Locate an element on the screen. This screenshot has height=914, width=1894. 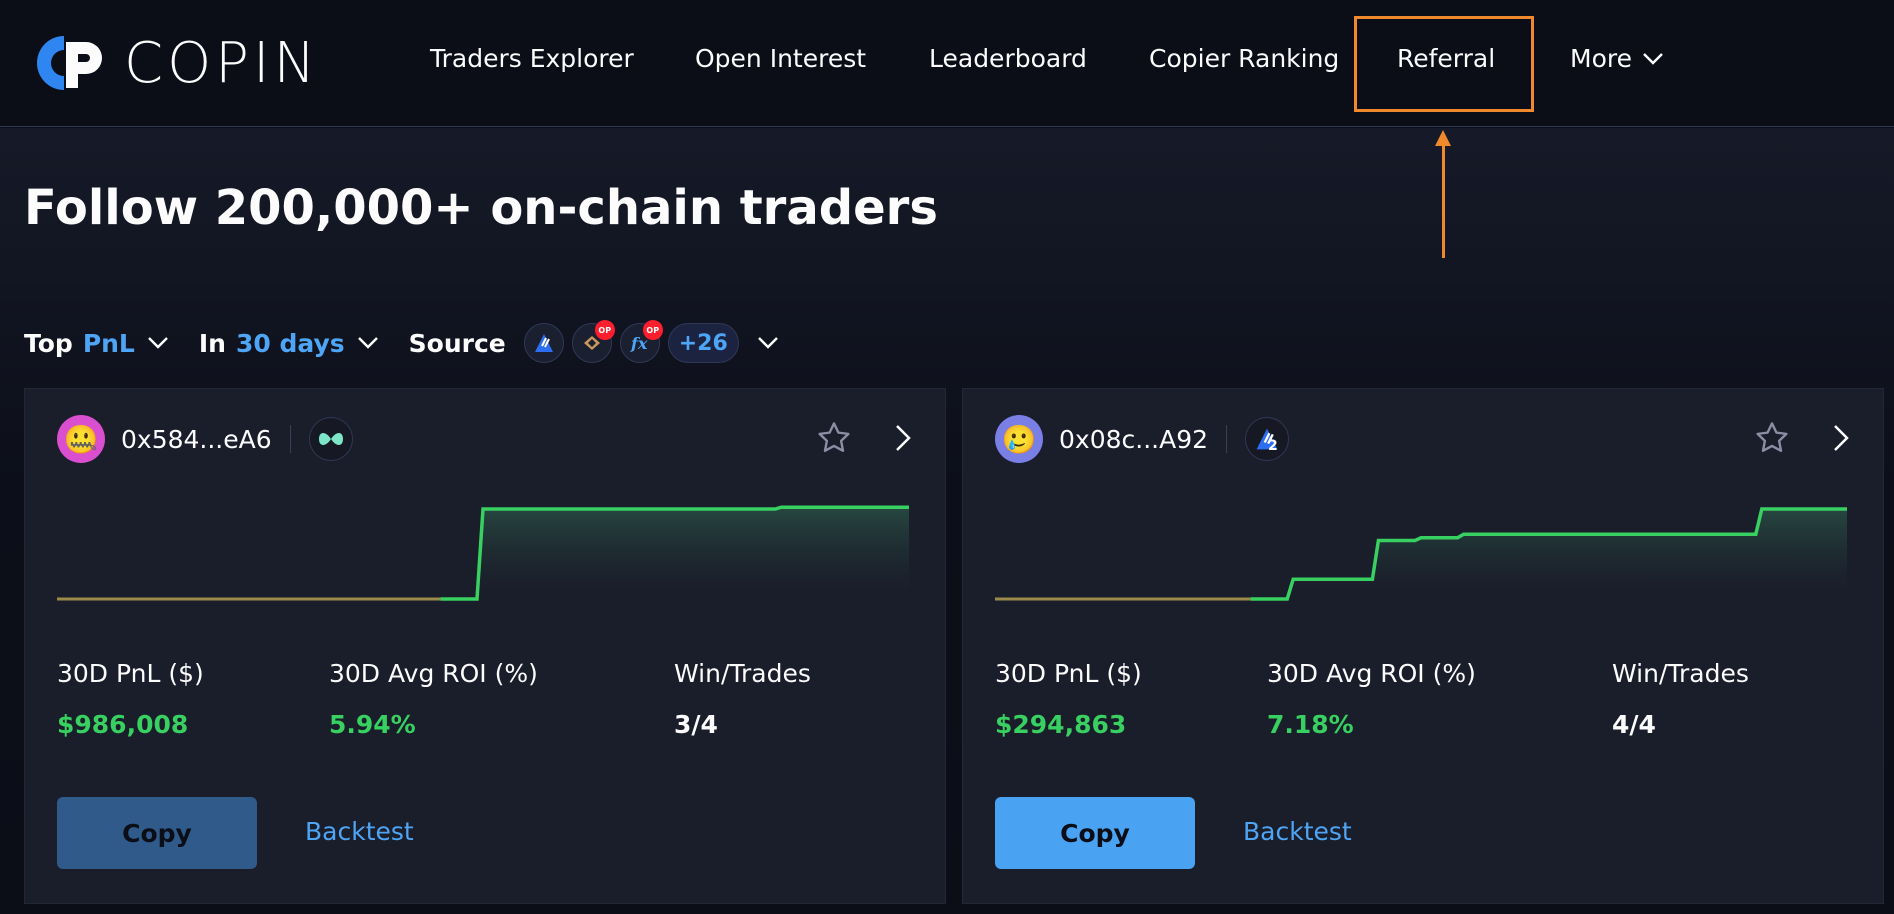
period-filter-label: In is located at coordinates (212, 343).